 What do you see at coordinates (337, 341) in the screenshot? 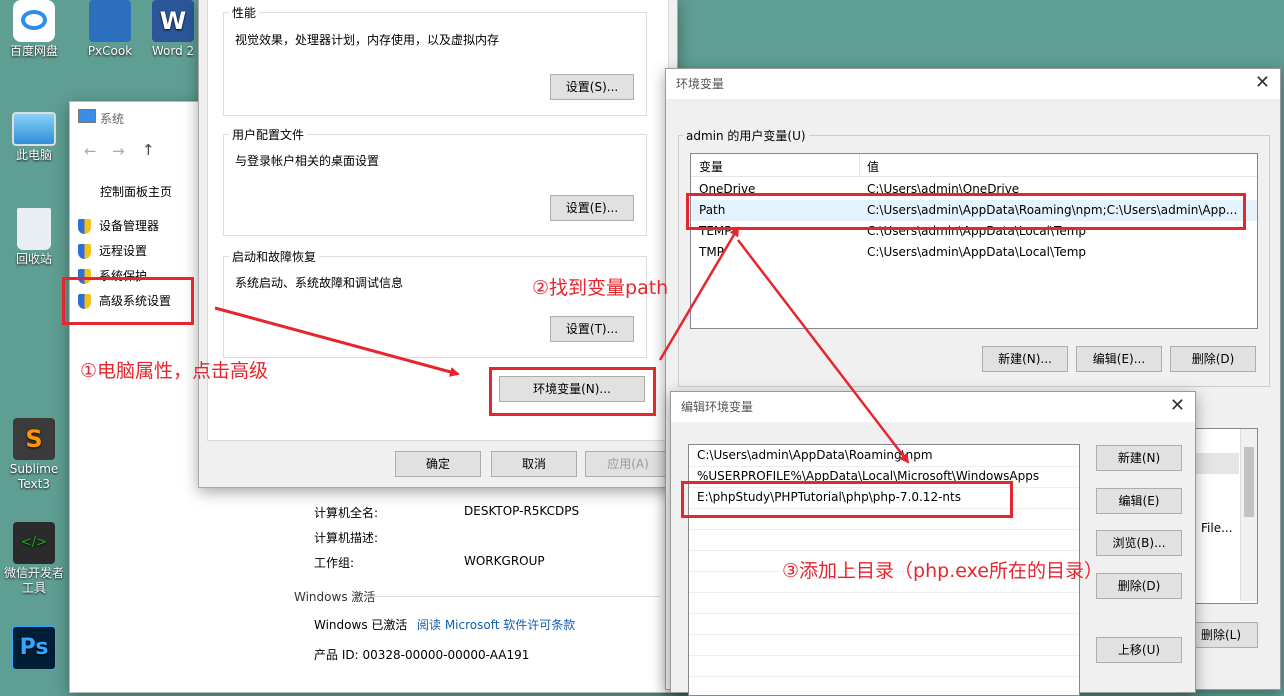
I see `arrow-to-env-button` at bounding box center [337, 341].